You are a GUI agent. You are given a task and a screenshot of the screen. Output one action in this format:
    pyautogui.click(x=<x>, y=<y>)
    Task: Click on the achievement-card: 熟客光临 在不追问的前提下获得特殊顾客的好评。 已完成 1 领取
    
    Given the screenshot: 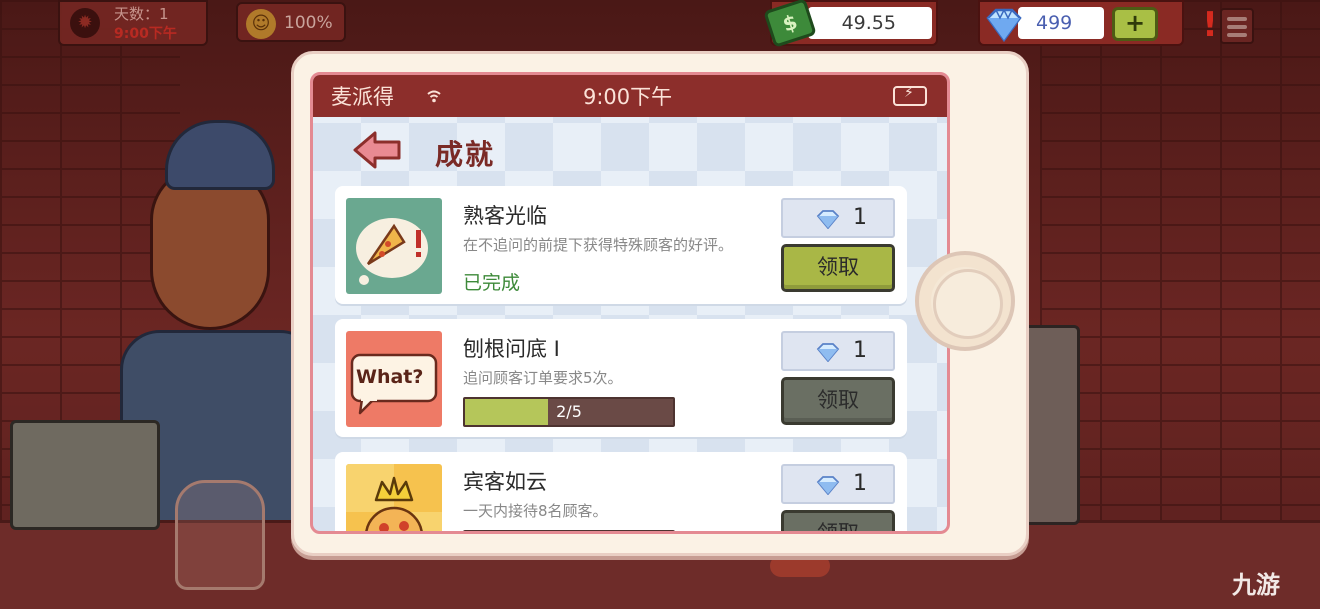 What is the action you would take?
    pyautogui.click(x=621, y=245)
    